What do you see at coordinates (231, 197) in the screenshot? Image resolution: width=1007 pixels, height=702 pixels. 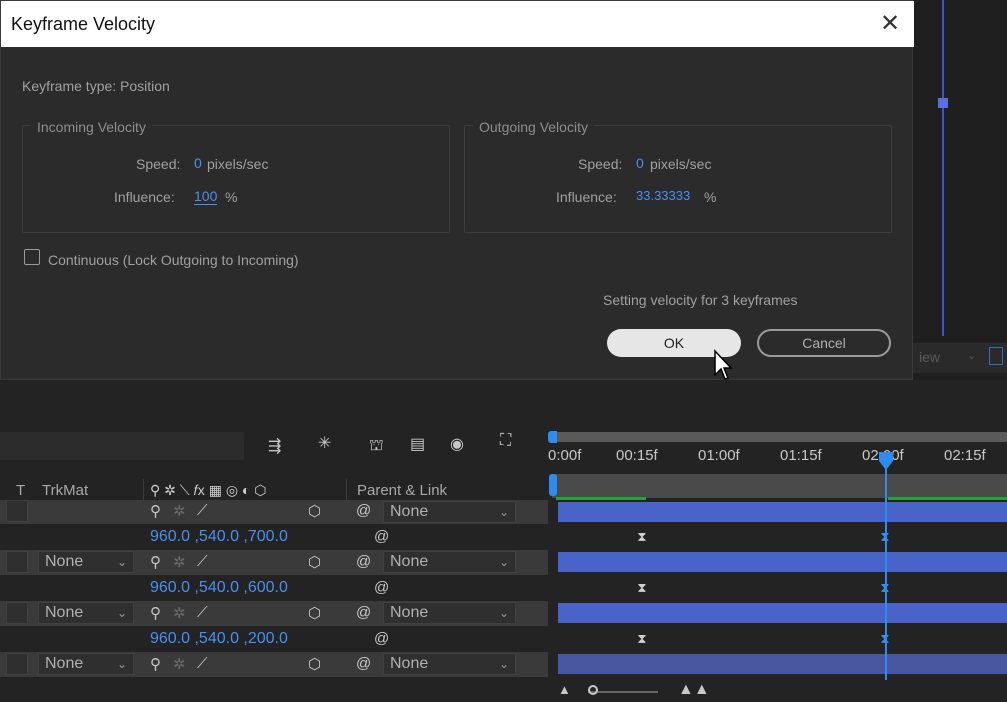 I see `incoming-influence-unit: %` at bounding box center [231, 197].